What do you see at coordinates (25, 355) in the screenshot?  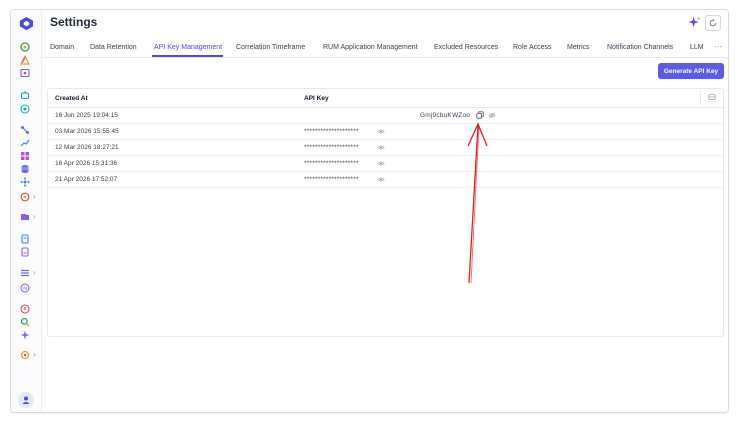 I see `settings-icon` at bounding box center [25, 355].